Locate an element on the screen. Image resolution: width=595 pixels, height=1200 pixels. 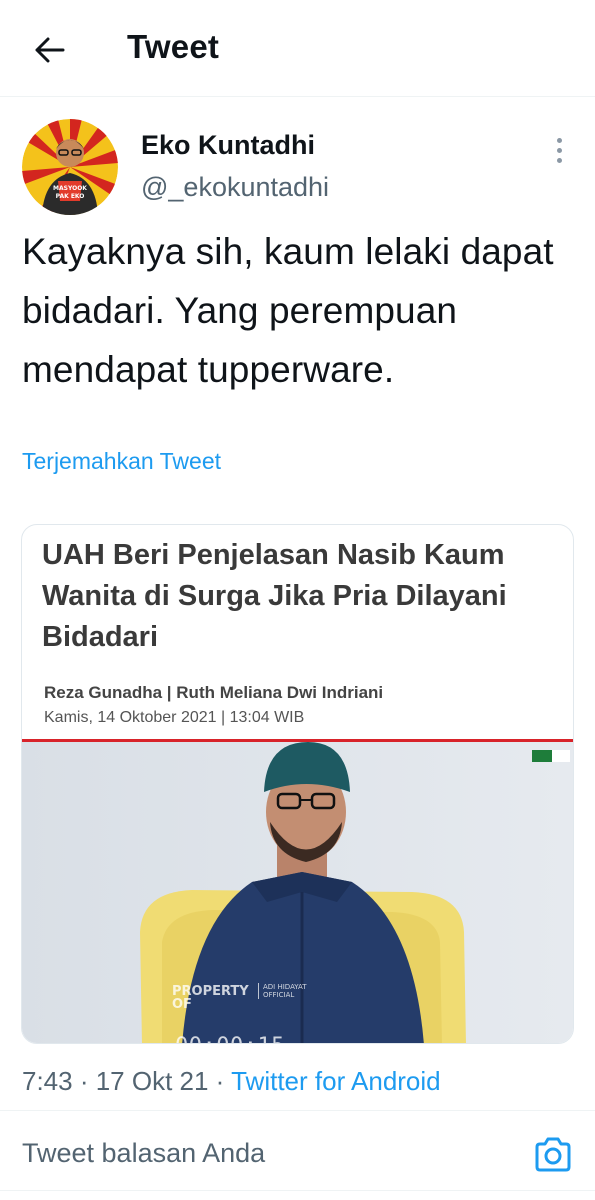
divider is located at coordinates (297, 1110).